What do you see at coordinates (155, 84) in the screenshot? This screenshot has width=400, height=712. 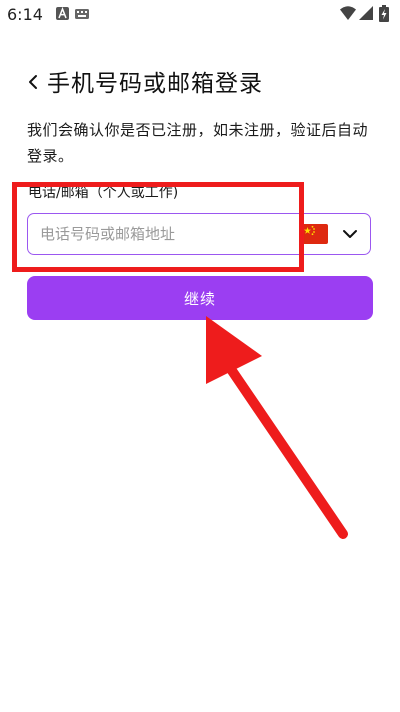 I see `page-title: 手机号码或邮箱登录` at bounding box center [155, 84].